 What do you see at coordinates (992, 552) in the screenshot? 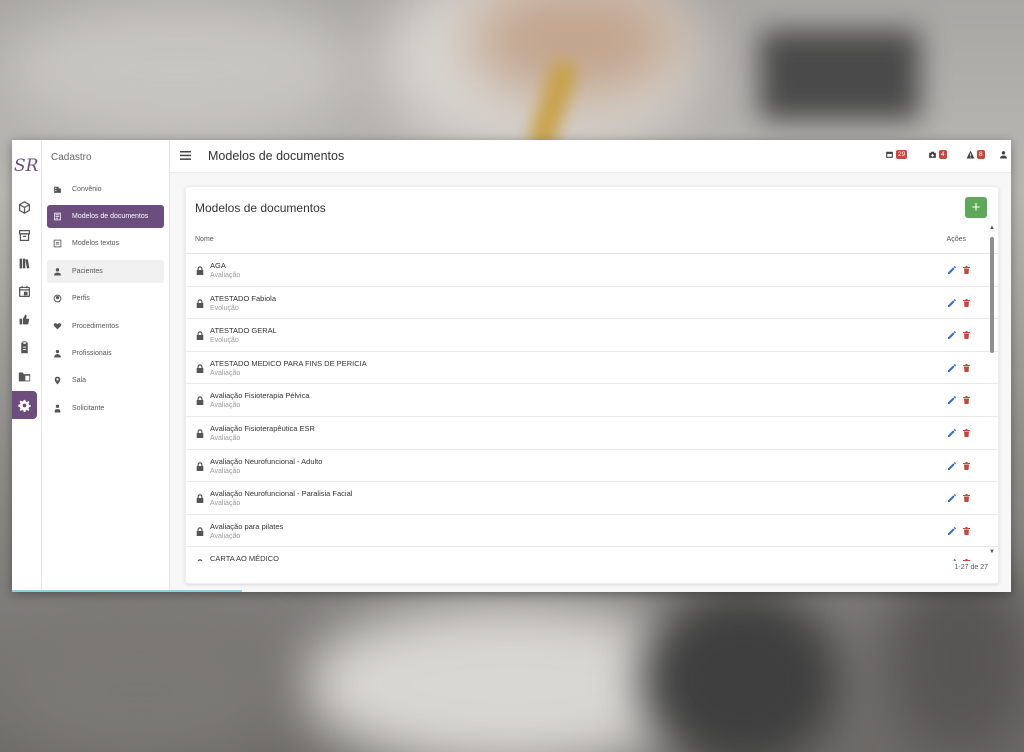
I see `scroll-down-arrow-icon: ▼` at bounding box center [992, 552].